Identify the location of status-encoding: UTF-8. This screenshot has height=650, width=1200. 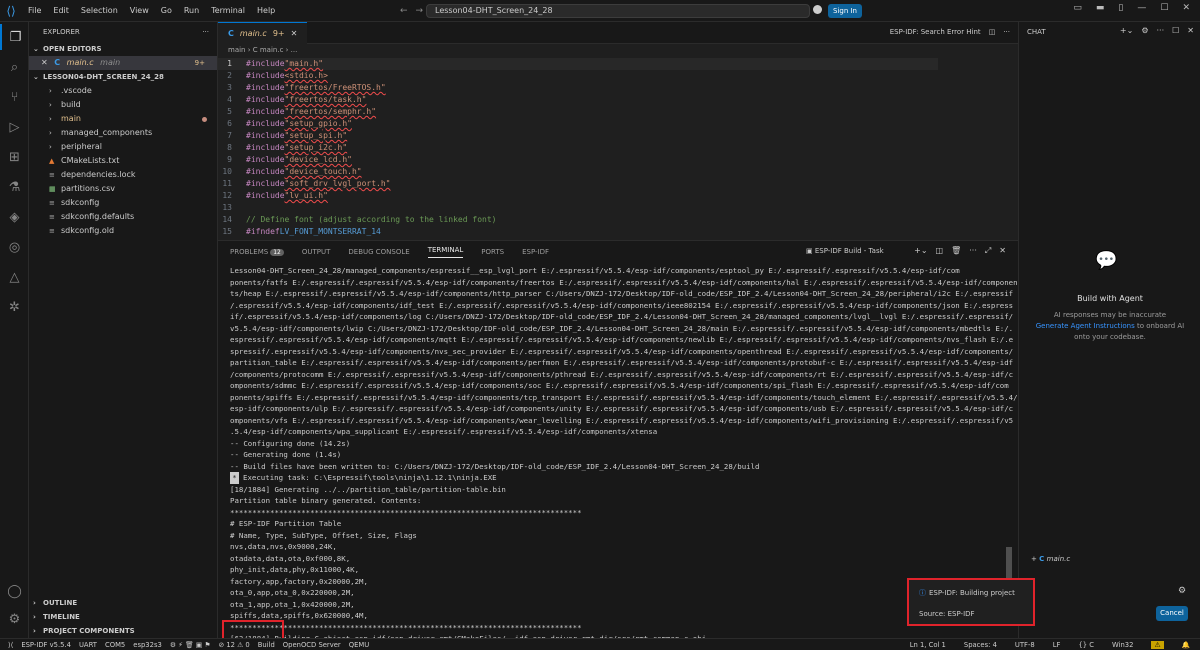
(1025, 645).